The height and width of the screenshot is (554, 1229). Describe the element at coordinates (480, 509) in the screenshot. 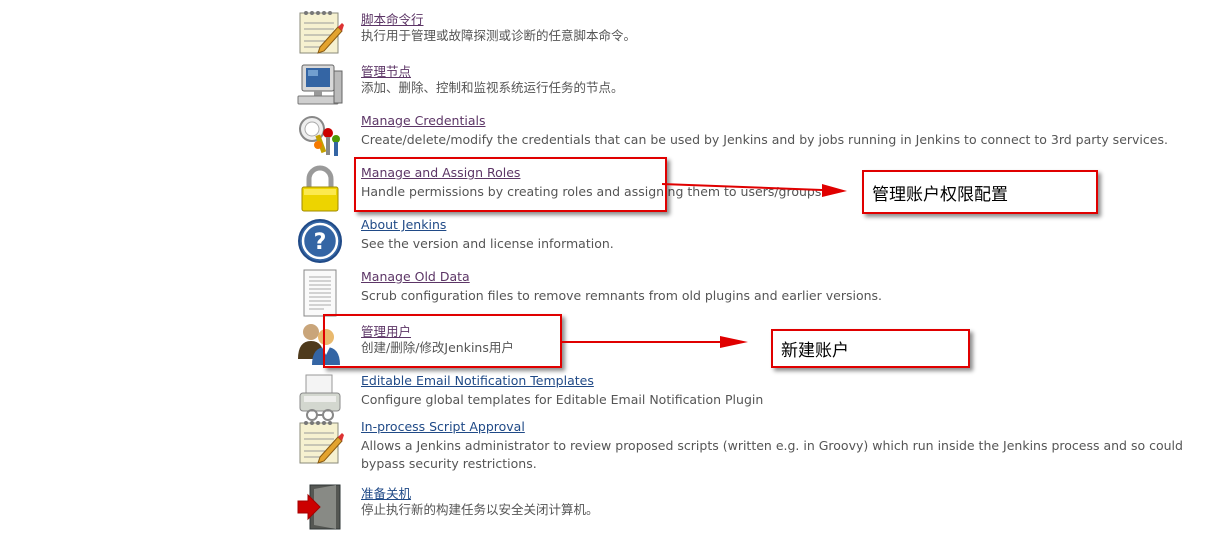

I see `prepare-shutdown-desc: 停止执行新的构建任务以安全关闭计算机。` at that location.